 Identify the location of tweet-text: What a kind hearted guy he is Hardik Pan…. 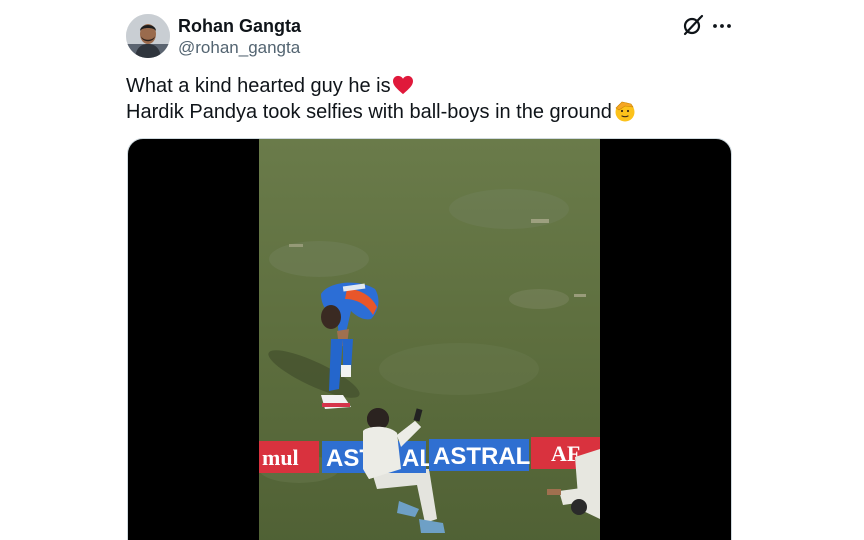
(431, 99).